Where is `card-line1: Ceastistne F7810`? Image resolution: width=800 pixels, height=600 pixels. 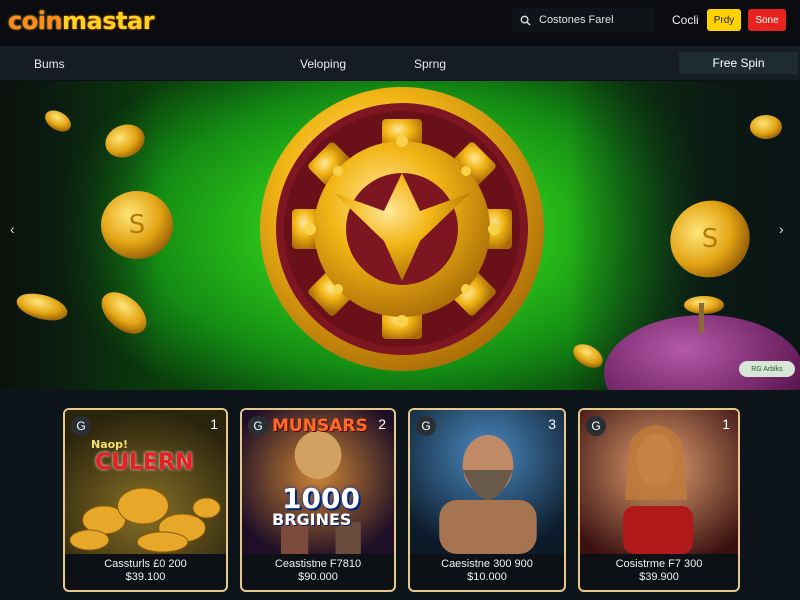 card-line1: Ceastistne F7810 is located at coordinates (318, 564).